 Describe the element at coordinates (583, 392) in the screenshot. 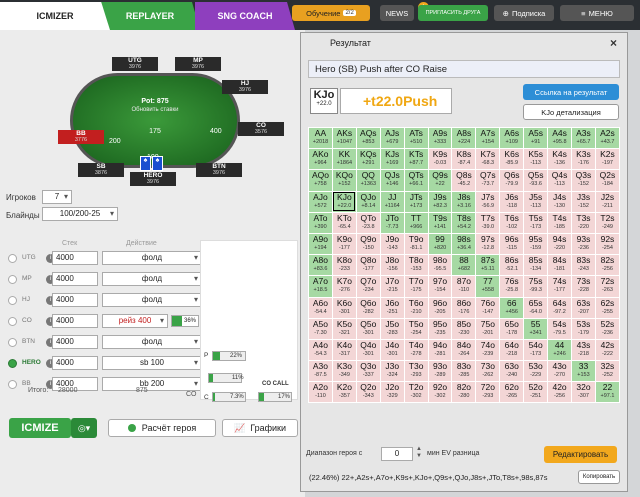

I see `hand-cell: 32o -307` at that location.